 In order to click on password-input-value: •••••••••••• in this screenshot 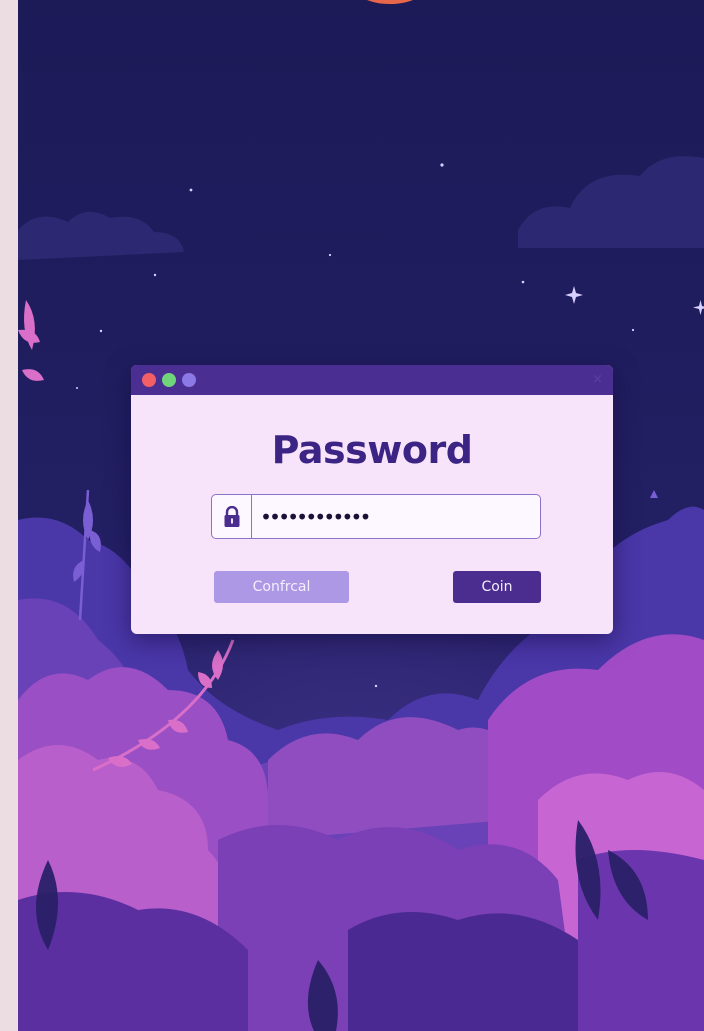, I will do `click(311, 517)`.